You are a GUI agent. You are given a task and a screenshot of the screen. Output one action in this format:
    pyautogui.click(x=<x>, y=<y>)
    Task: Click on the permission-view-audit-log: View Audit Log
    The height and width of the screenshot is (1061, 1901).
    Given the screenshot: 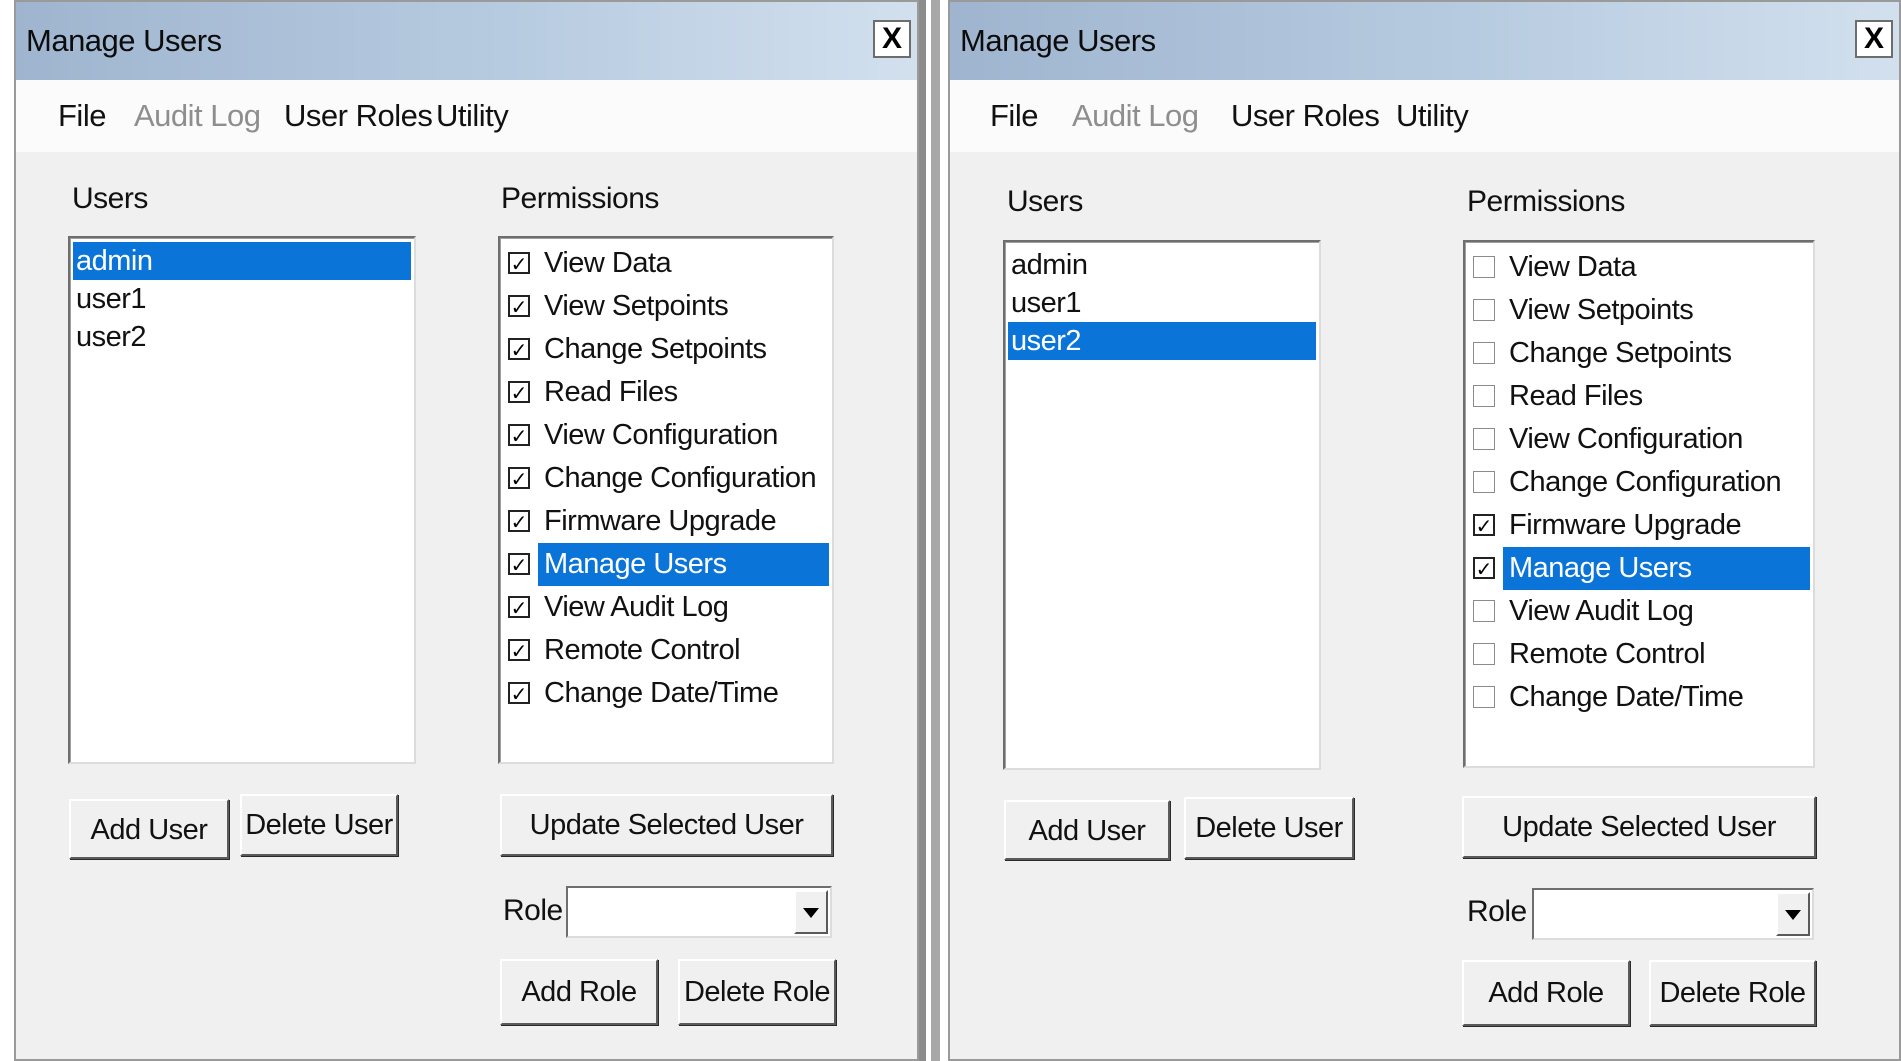 What is the action you would take?
    pyautogui.click(x=1639, y=611)
    